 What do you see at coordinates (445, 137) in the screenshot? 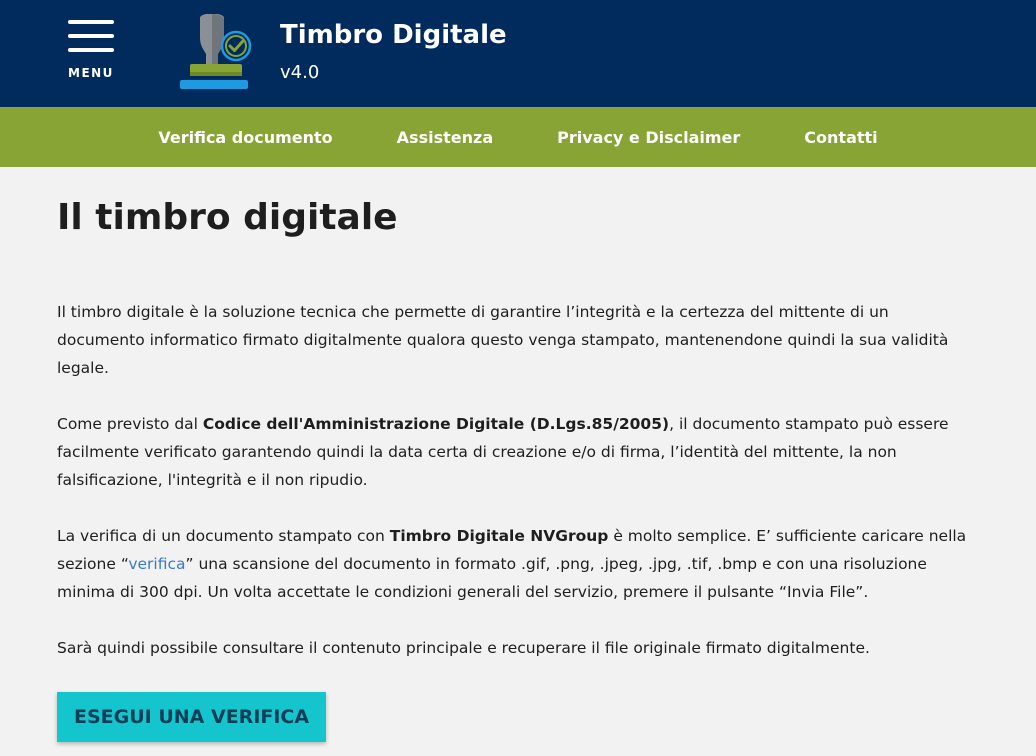
I see `nav-item-assistenza: Assistenza` at bounding box center [445, 137].